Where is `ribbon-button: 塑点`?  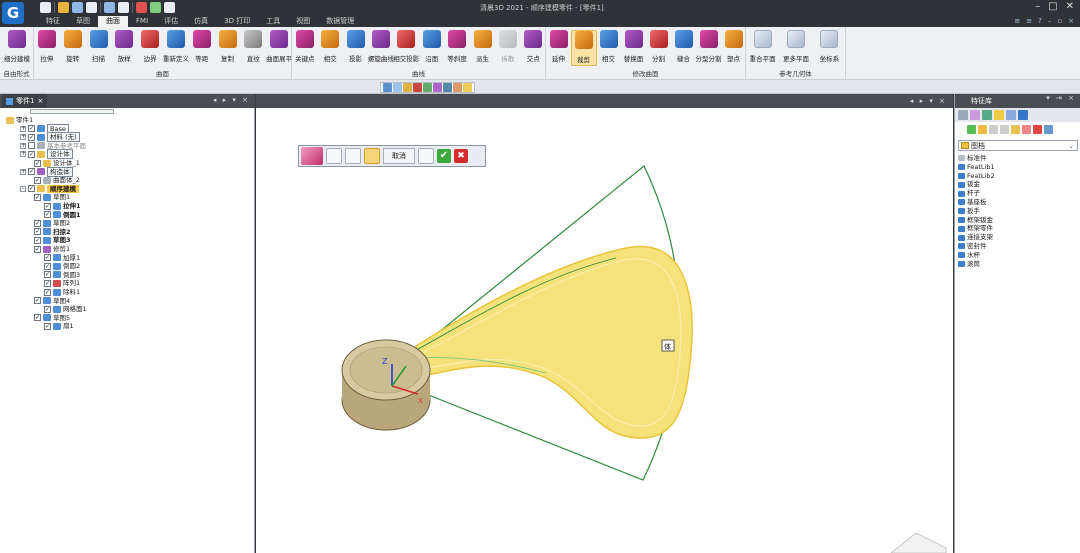 ribbon-button: 塑点 is located at coordinates (734, 46).